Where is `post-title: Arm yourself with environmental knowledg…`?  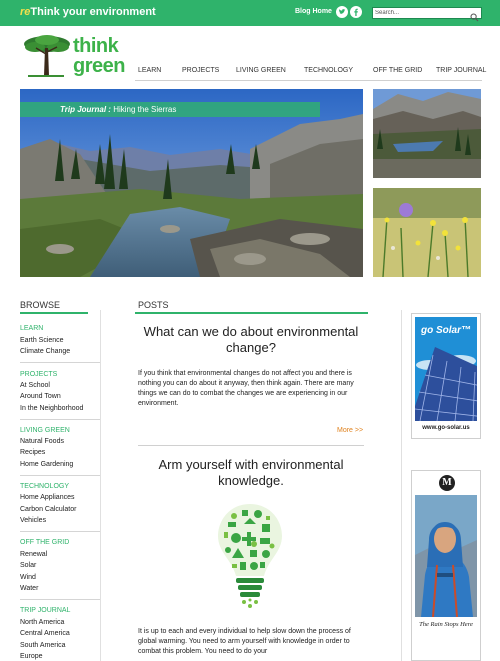
post-title: Arm yourself with environmental knowledg… is located at coordinates (251, 473).